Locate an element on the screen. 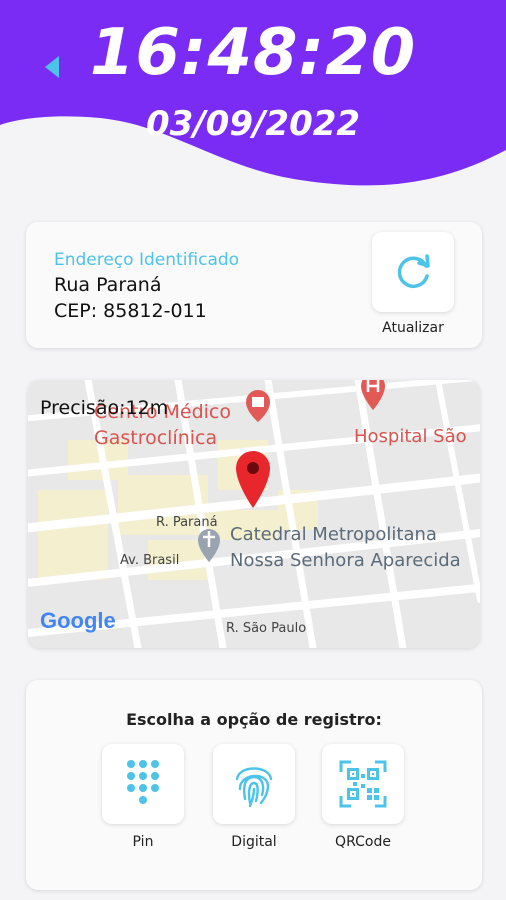 The height and width of the screenshot is (900, 506). keypad-icon is located at coordinates (143, 782).